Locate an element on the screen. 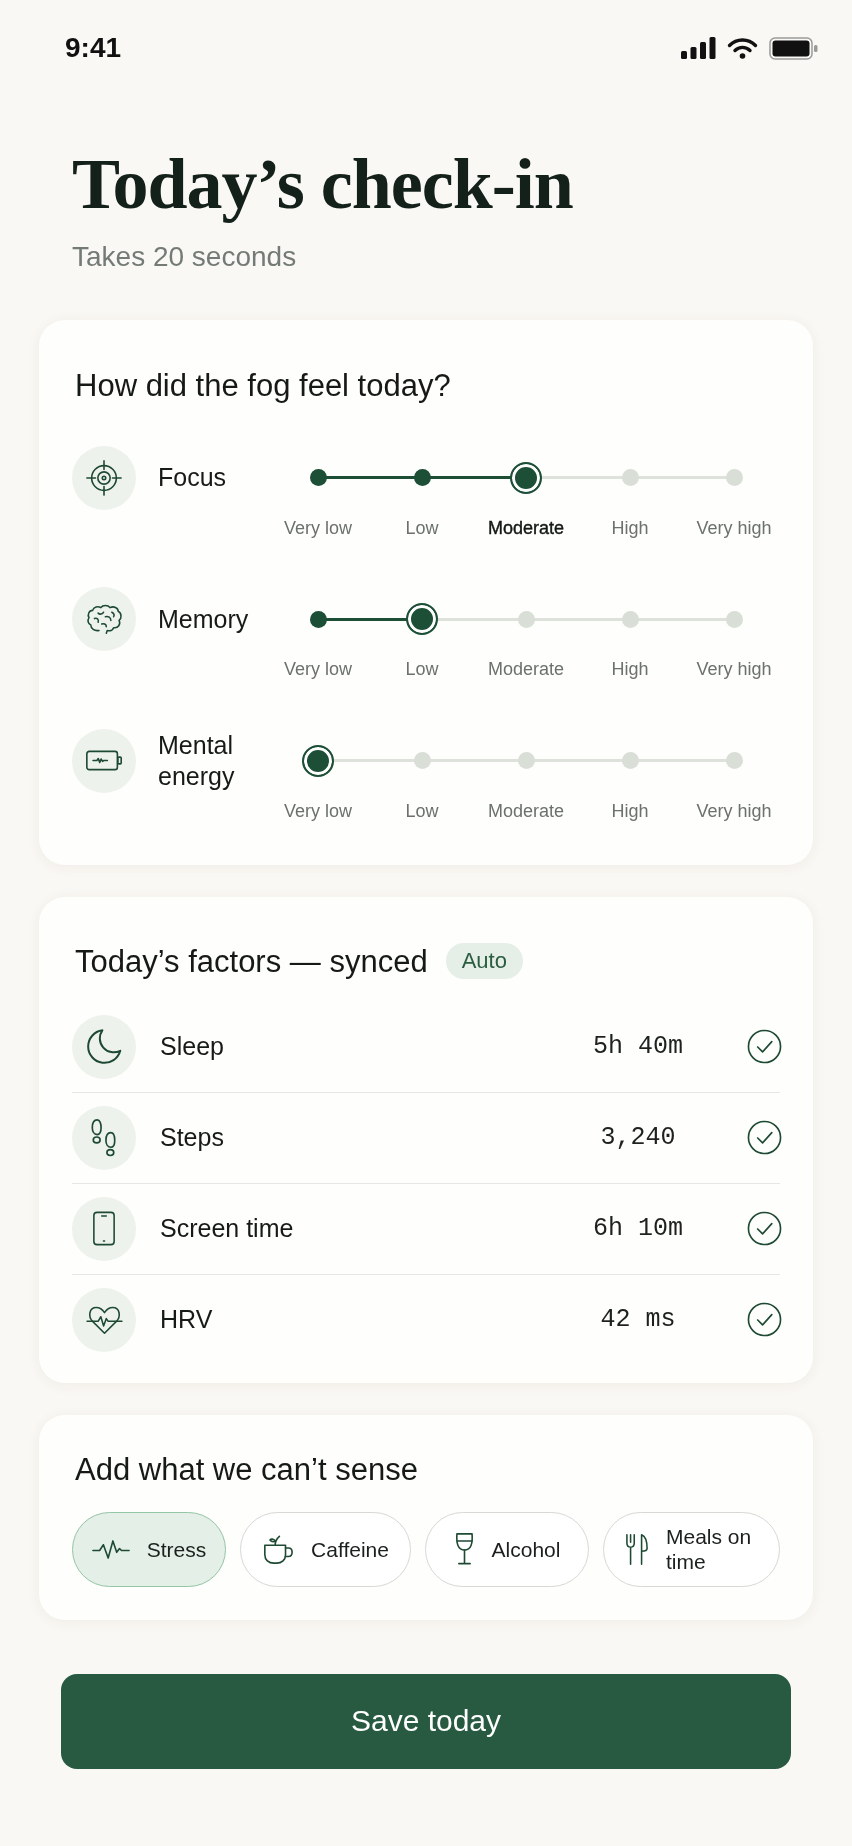  factor-value: 42 ms is located at coordinates (638, 1320).